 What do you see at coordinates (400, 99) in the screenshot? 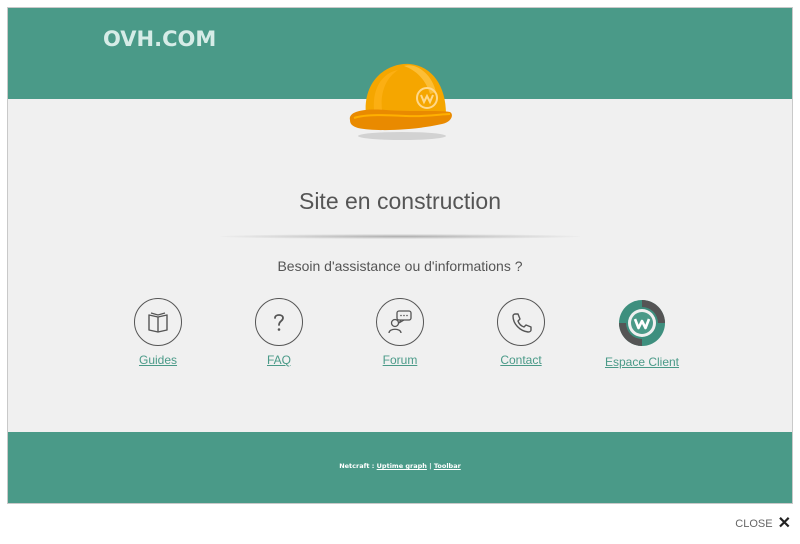
I see `hard-hat-icon` at bounding box center [400, 99].